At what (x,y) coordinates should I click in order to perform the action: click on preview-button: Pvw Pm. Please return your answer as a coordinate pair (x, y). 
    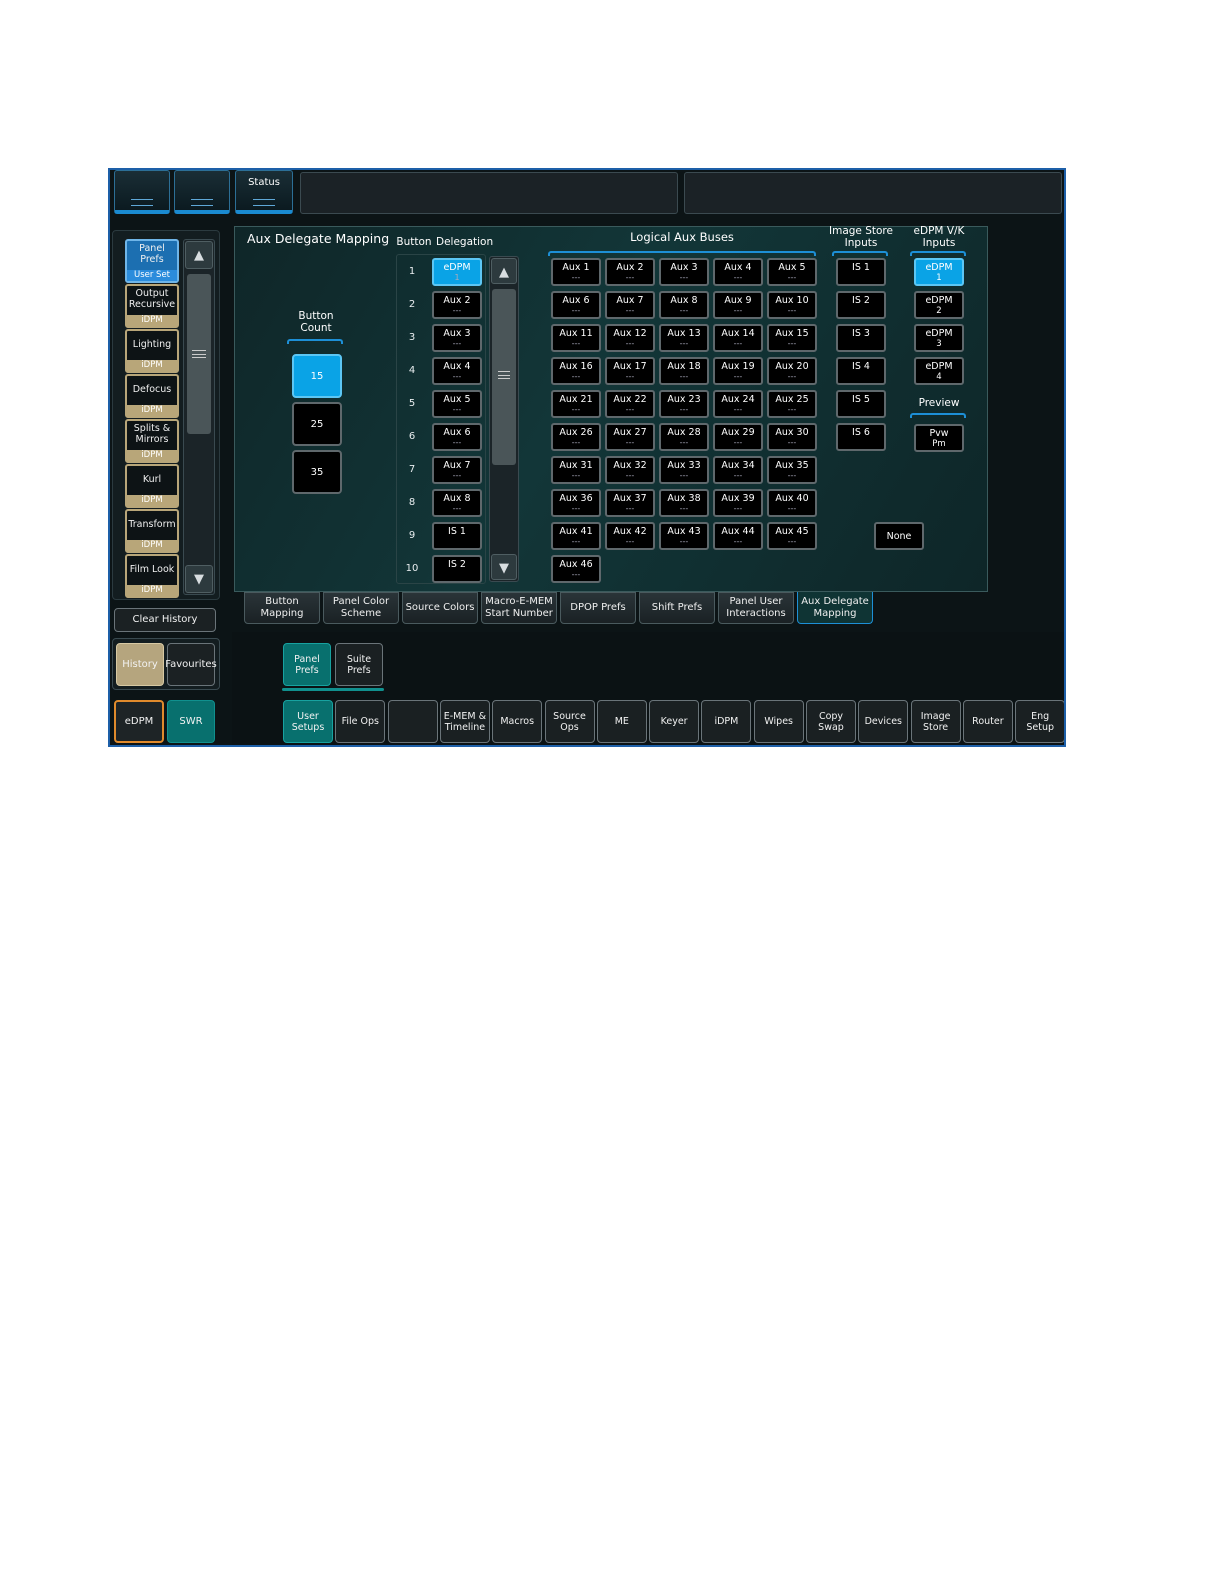
    Looking at the image, I should click on (939, 438).